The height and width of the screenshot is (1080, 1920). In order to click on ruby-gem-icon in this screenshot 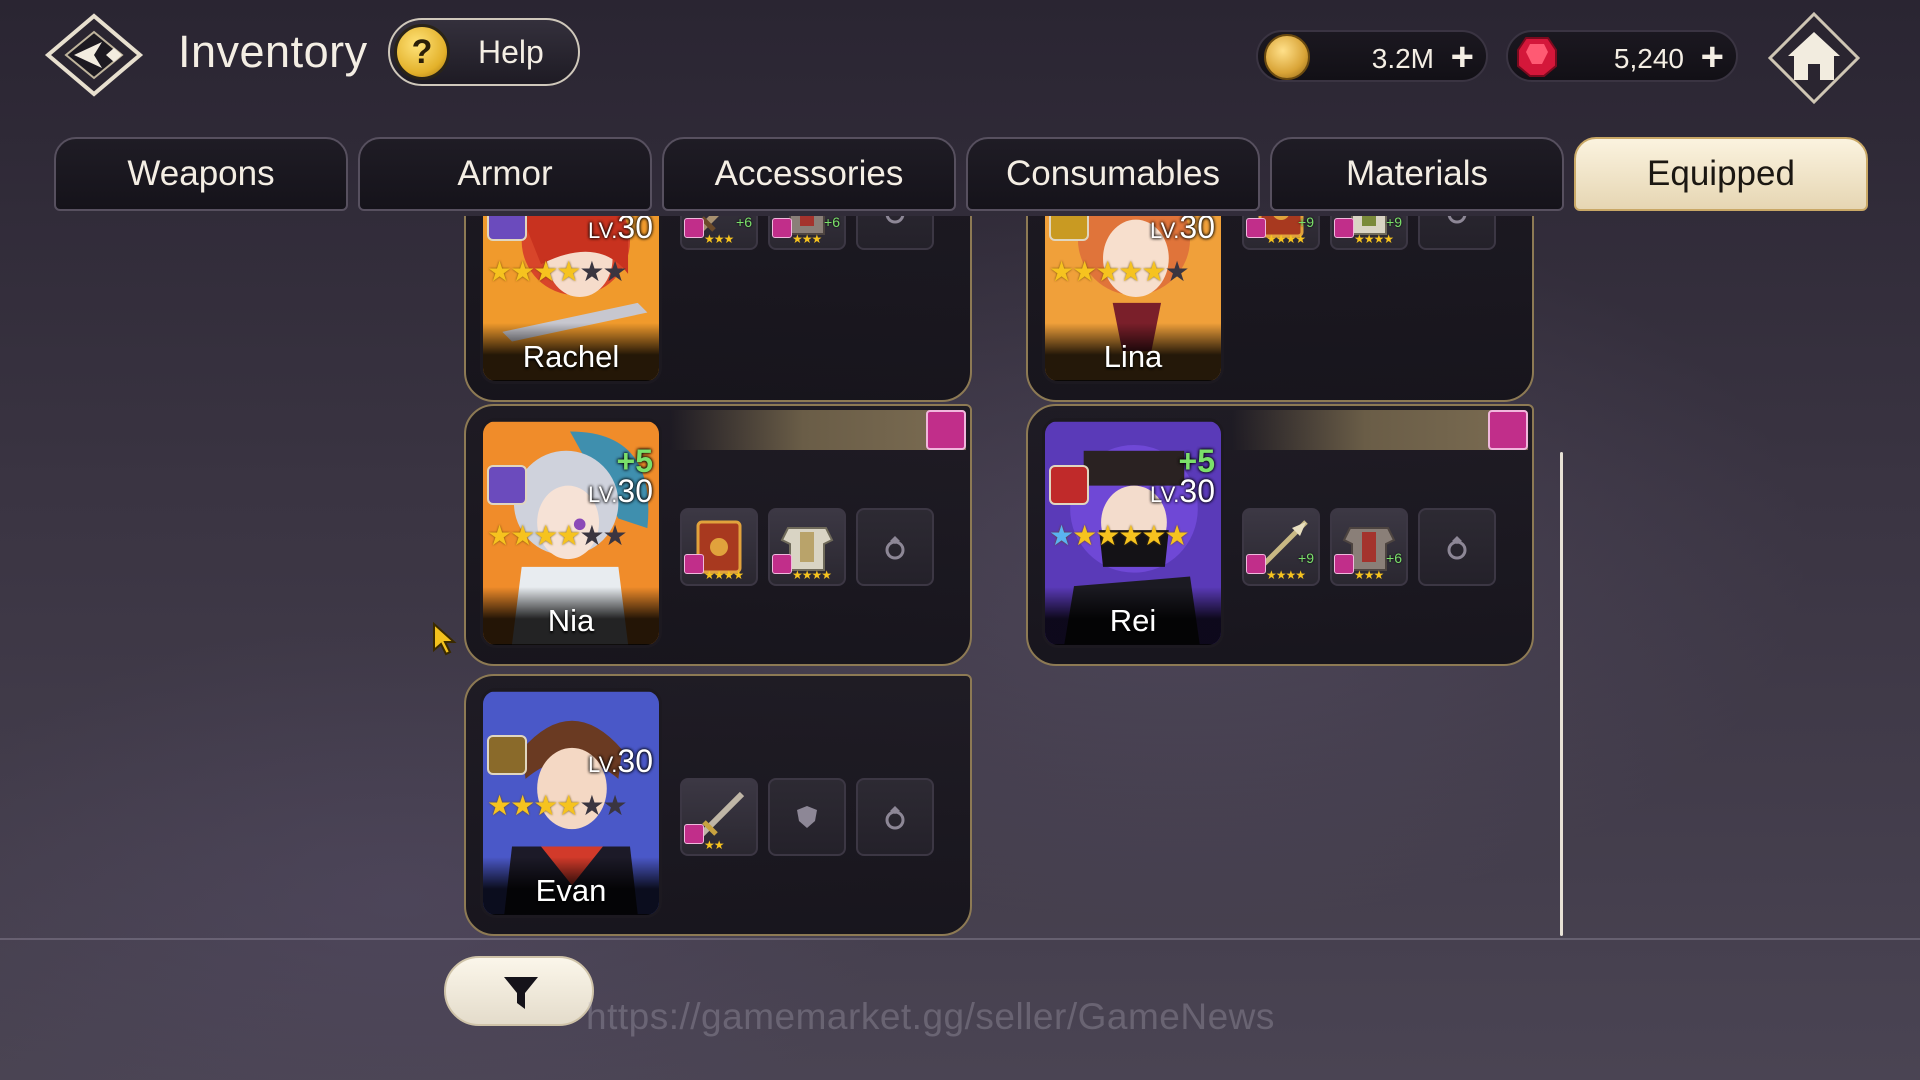, I will do `click(1537, 57)`.